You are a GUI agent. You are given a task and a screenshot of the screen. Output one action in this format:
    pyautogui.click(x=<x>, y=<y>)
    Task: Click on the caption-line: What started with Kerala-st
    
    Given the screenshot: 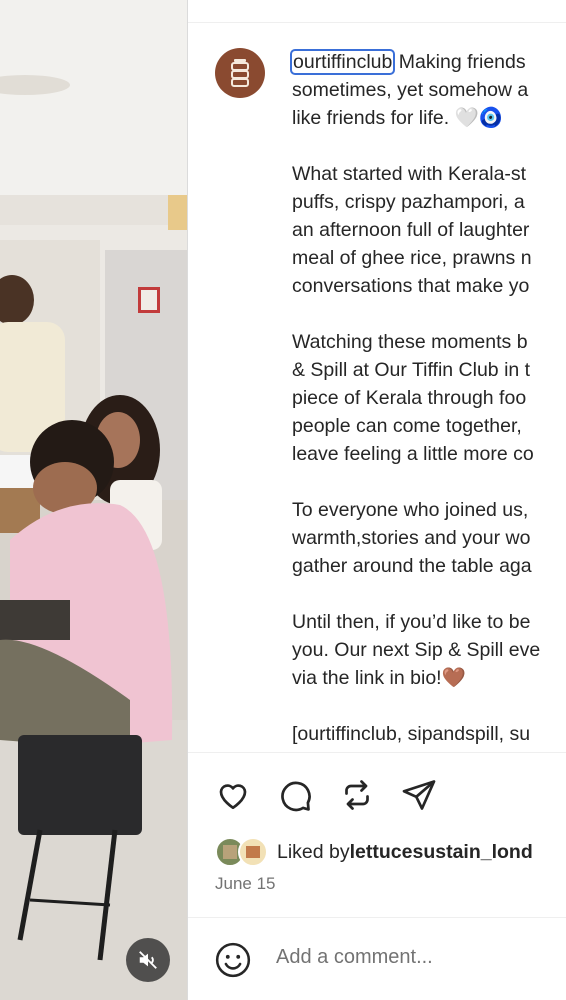 What is the action you would take?
    pyautogui.click(x=409, y=174)
    